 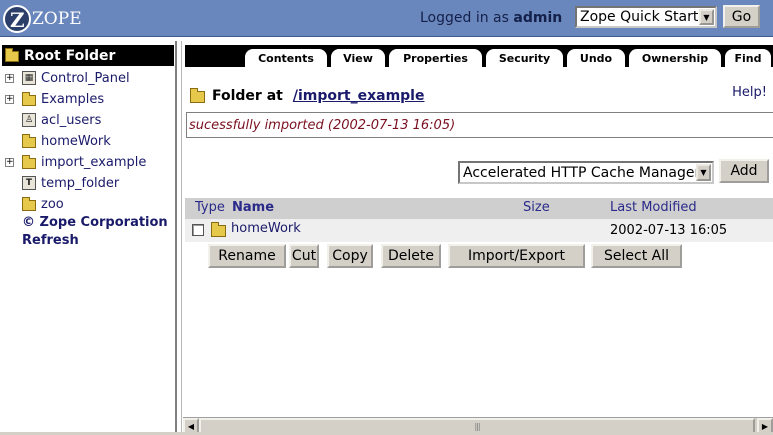 I want to click on list-item: homeWork 2002-07-13 16:05, so click(x=479, y=230).